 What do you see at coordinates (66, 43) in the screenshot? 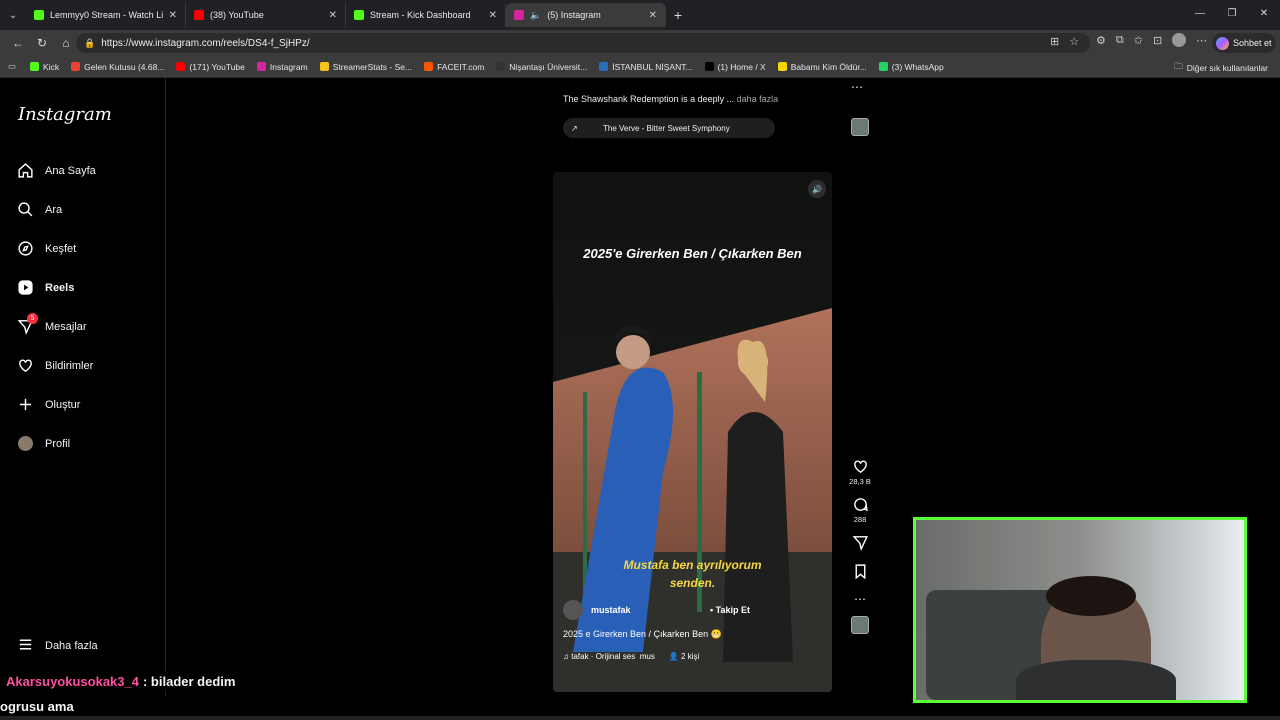
I see `home-icon: ⌂` at bounding box center [66, 43].